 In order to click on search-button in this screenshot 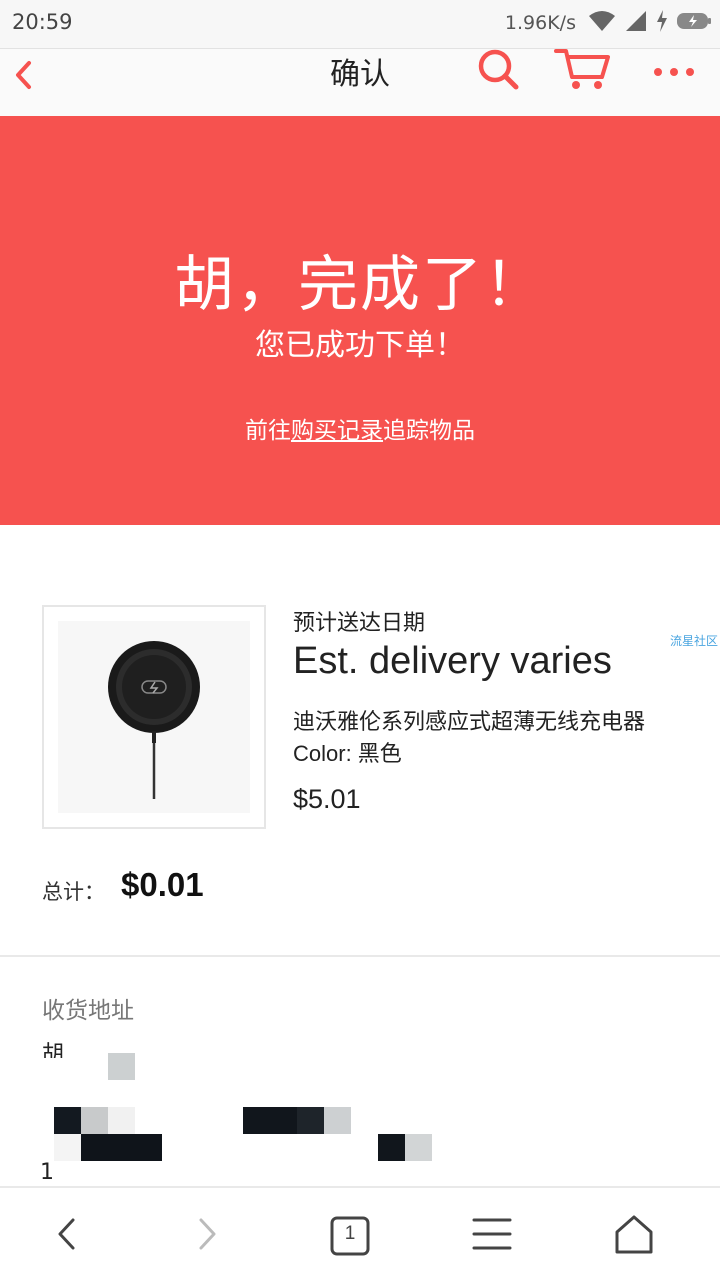, I will do `click(498, 71)`.